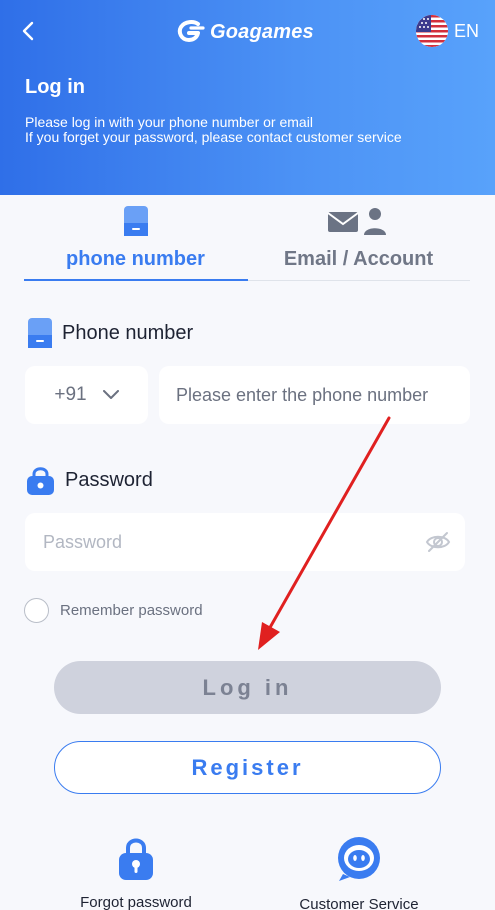  What do you see at coordinates (136, 240) in the screenshot?
I see `tab-phone-number: phone number` at bounding box center [136, 240].